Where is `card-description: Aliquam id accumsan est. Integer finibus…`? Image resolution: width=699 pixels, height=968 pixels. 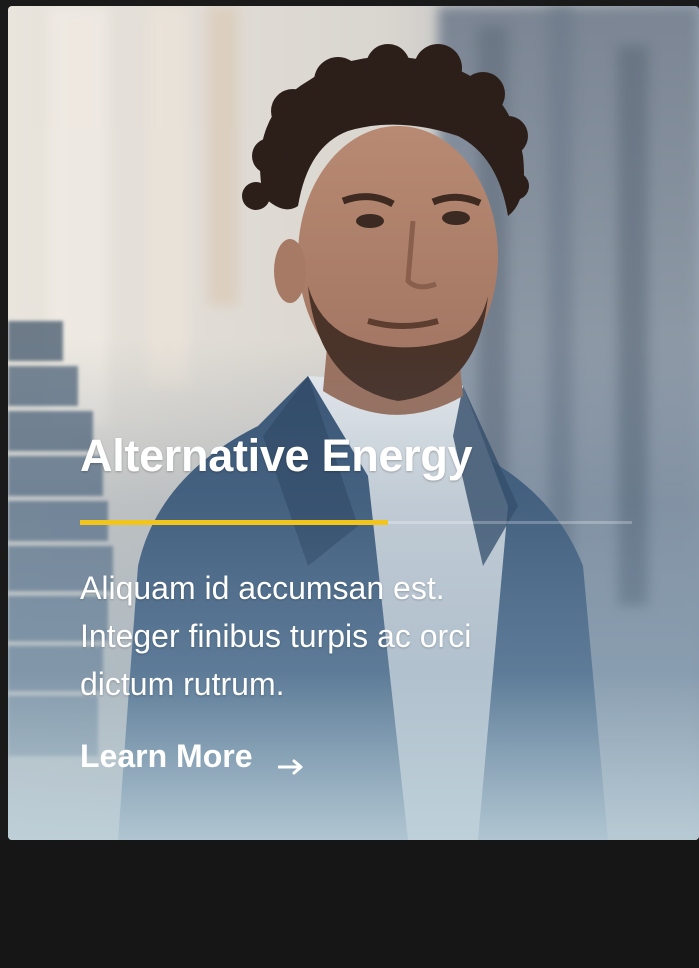 card-description: Aliquam id accumsan est. Integer finibus… is located at coordinates (276, 636).